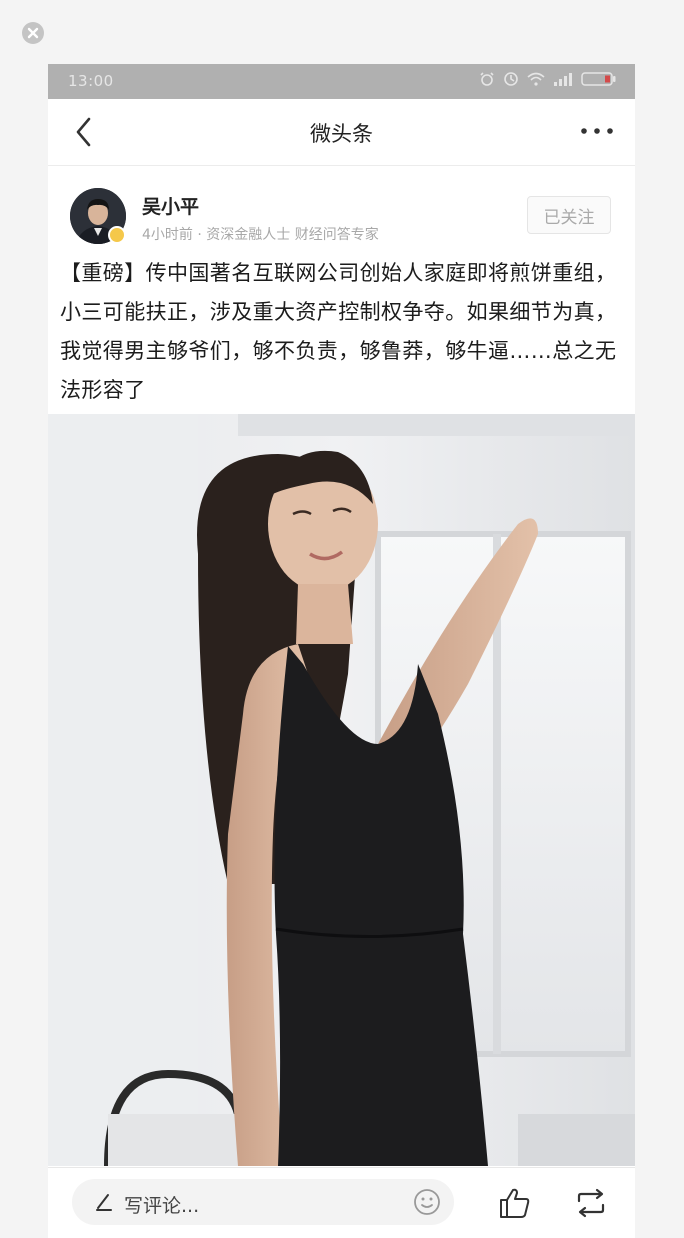  What do you see at coordinates (511, 79) in the screenshot?
I see `clock-icon` at bounding box center [511, 79].